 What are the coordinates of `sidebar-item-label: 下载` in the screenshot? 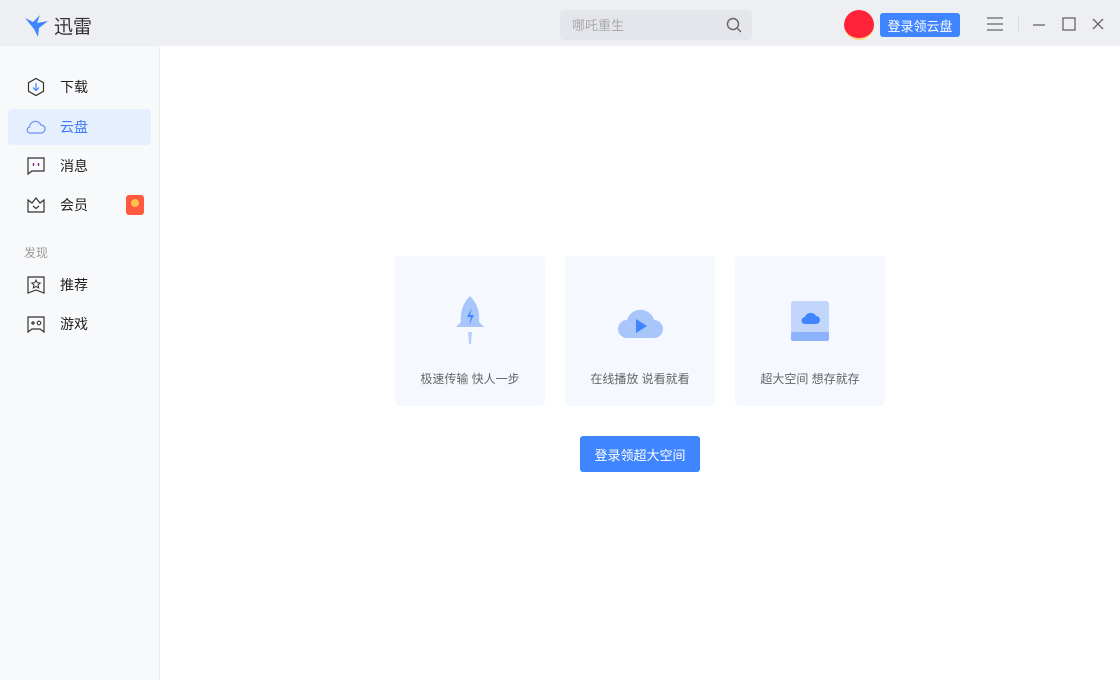 It's located at (74, 87).